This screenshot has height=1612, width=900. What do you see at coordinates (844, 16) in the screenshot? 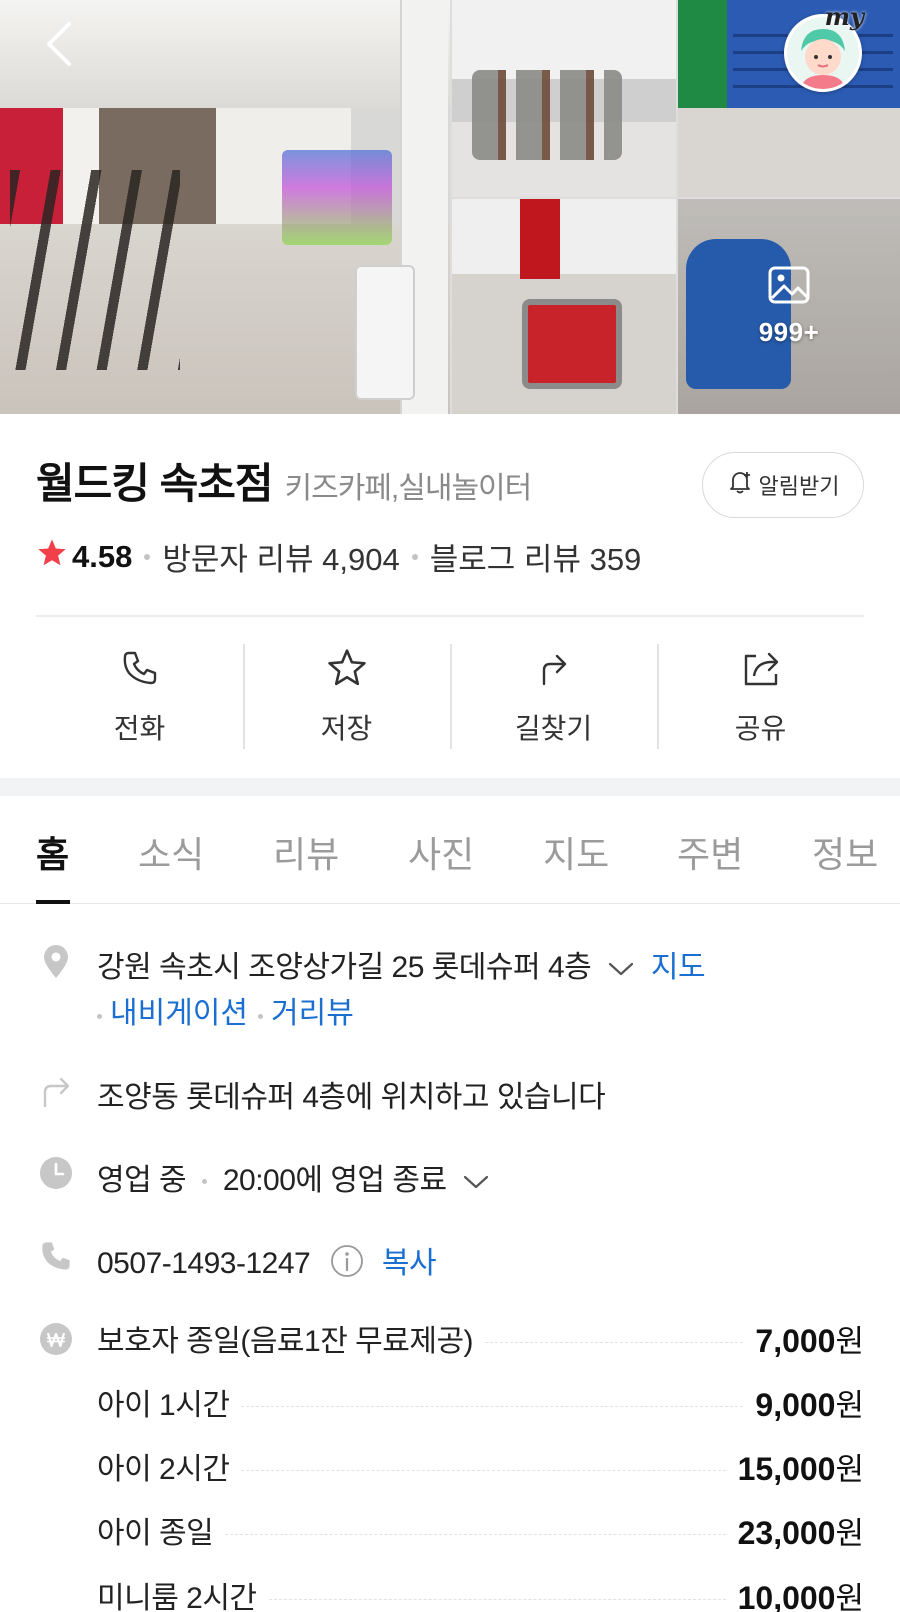
I see `my-label: my` at bounding box center [844, 16].